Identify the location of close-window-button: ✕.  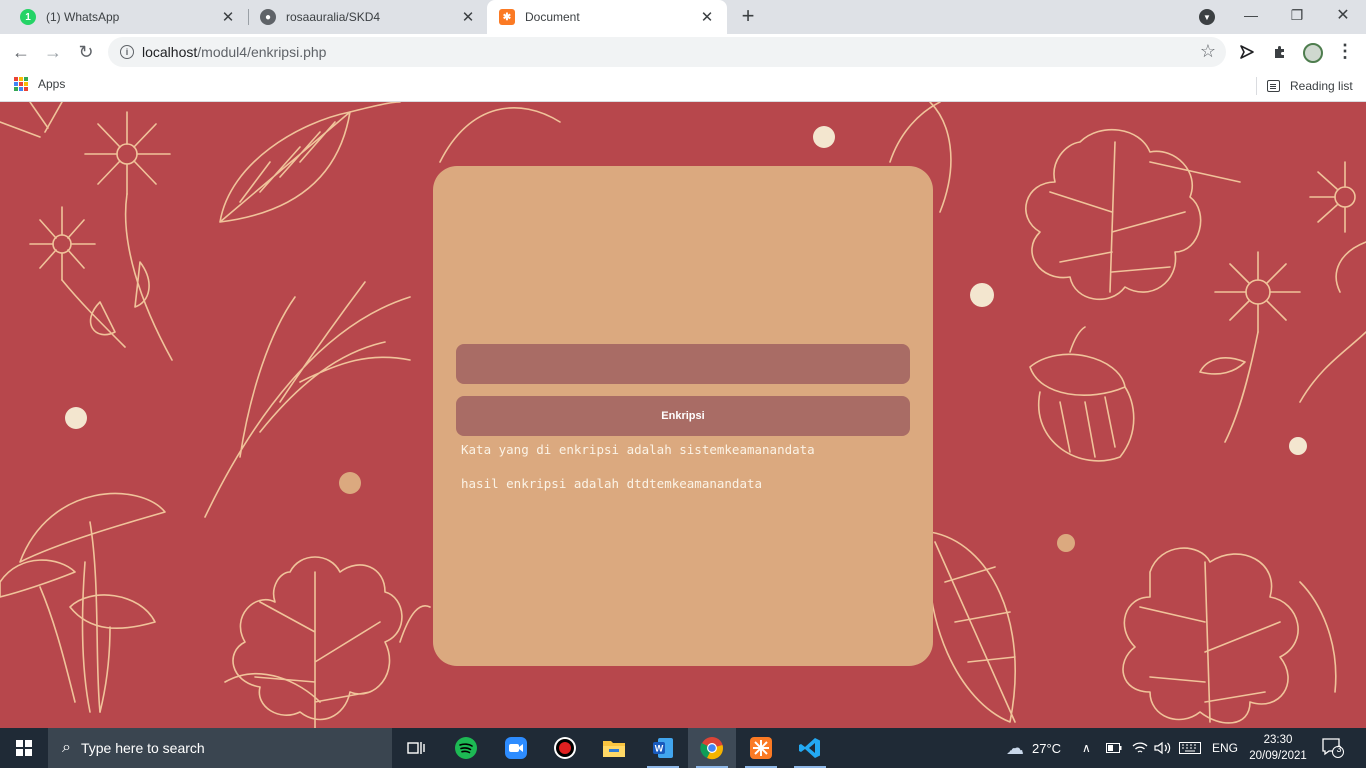
(1343, 15).